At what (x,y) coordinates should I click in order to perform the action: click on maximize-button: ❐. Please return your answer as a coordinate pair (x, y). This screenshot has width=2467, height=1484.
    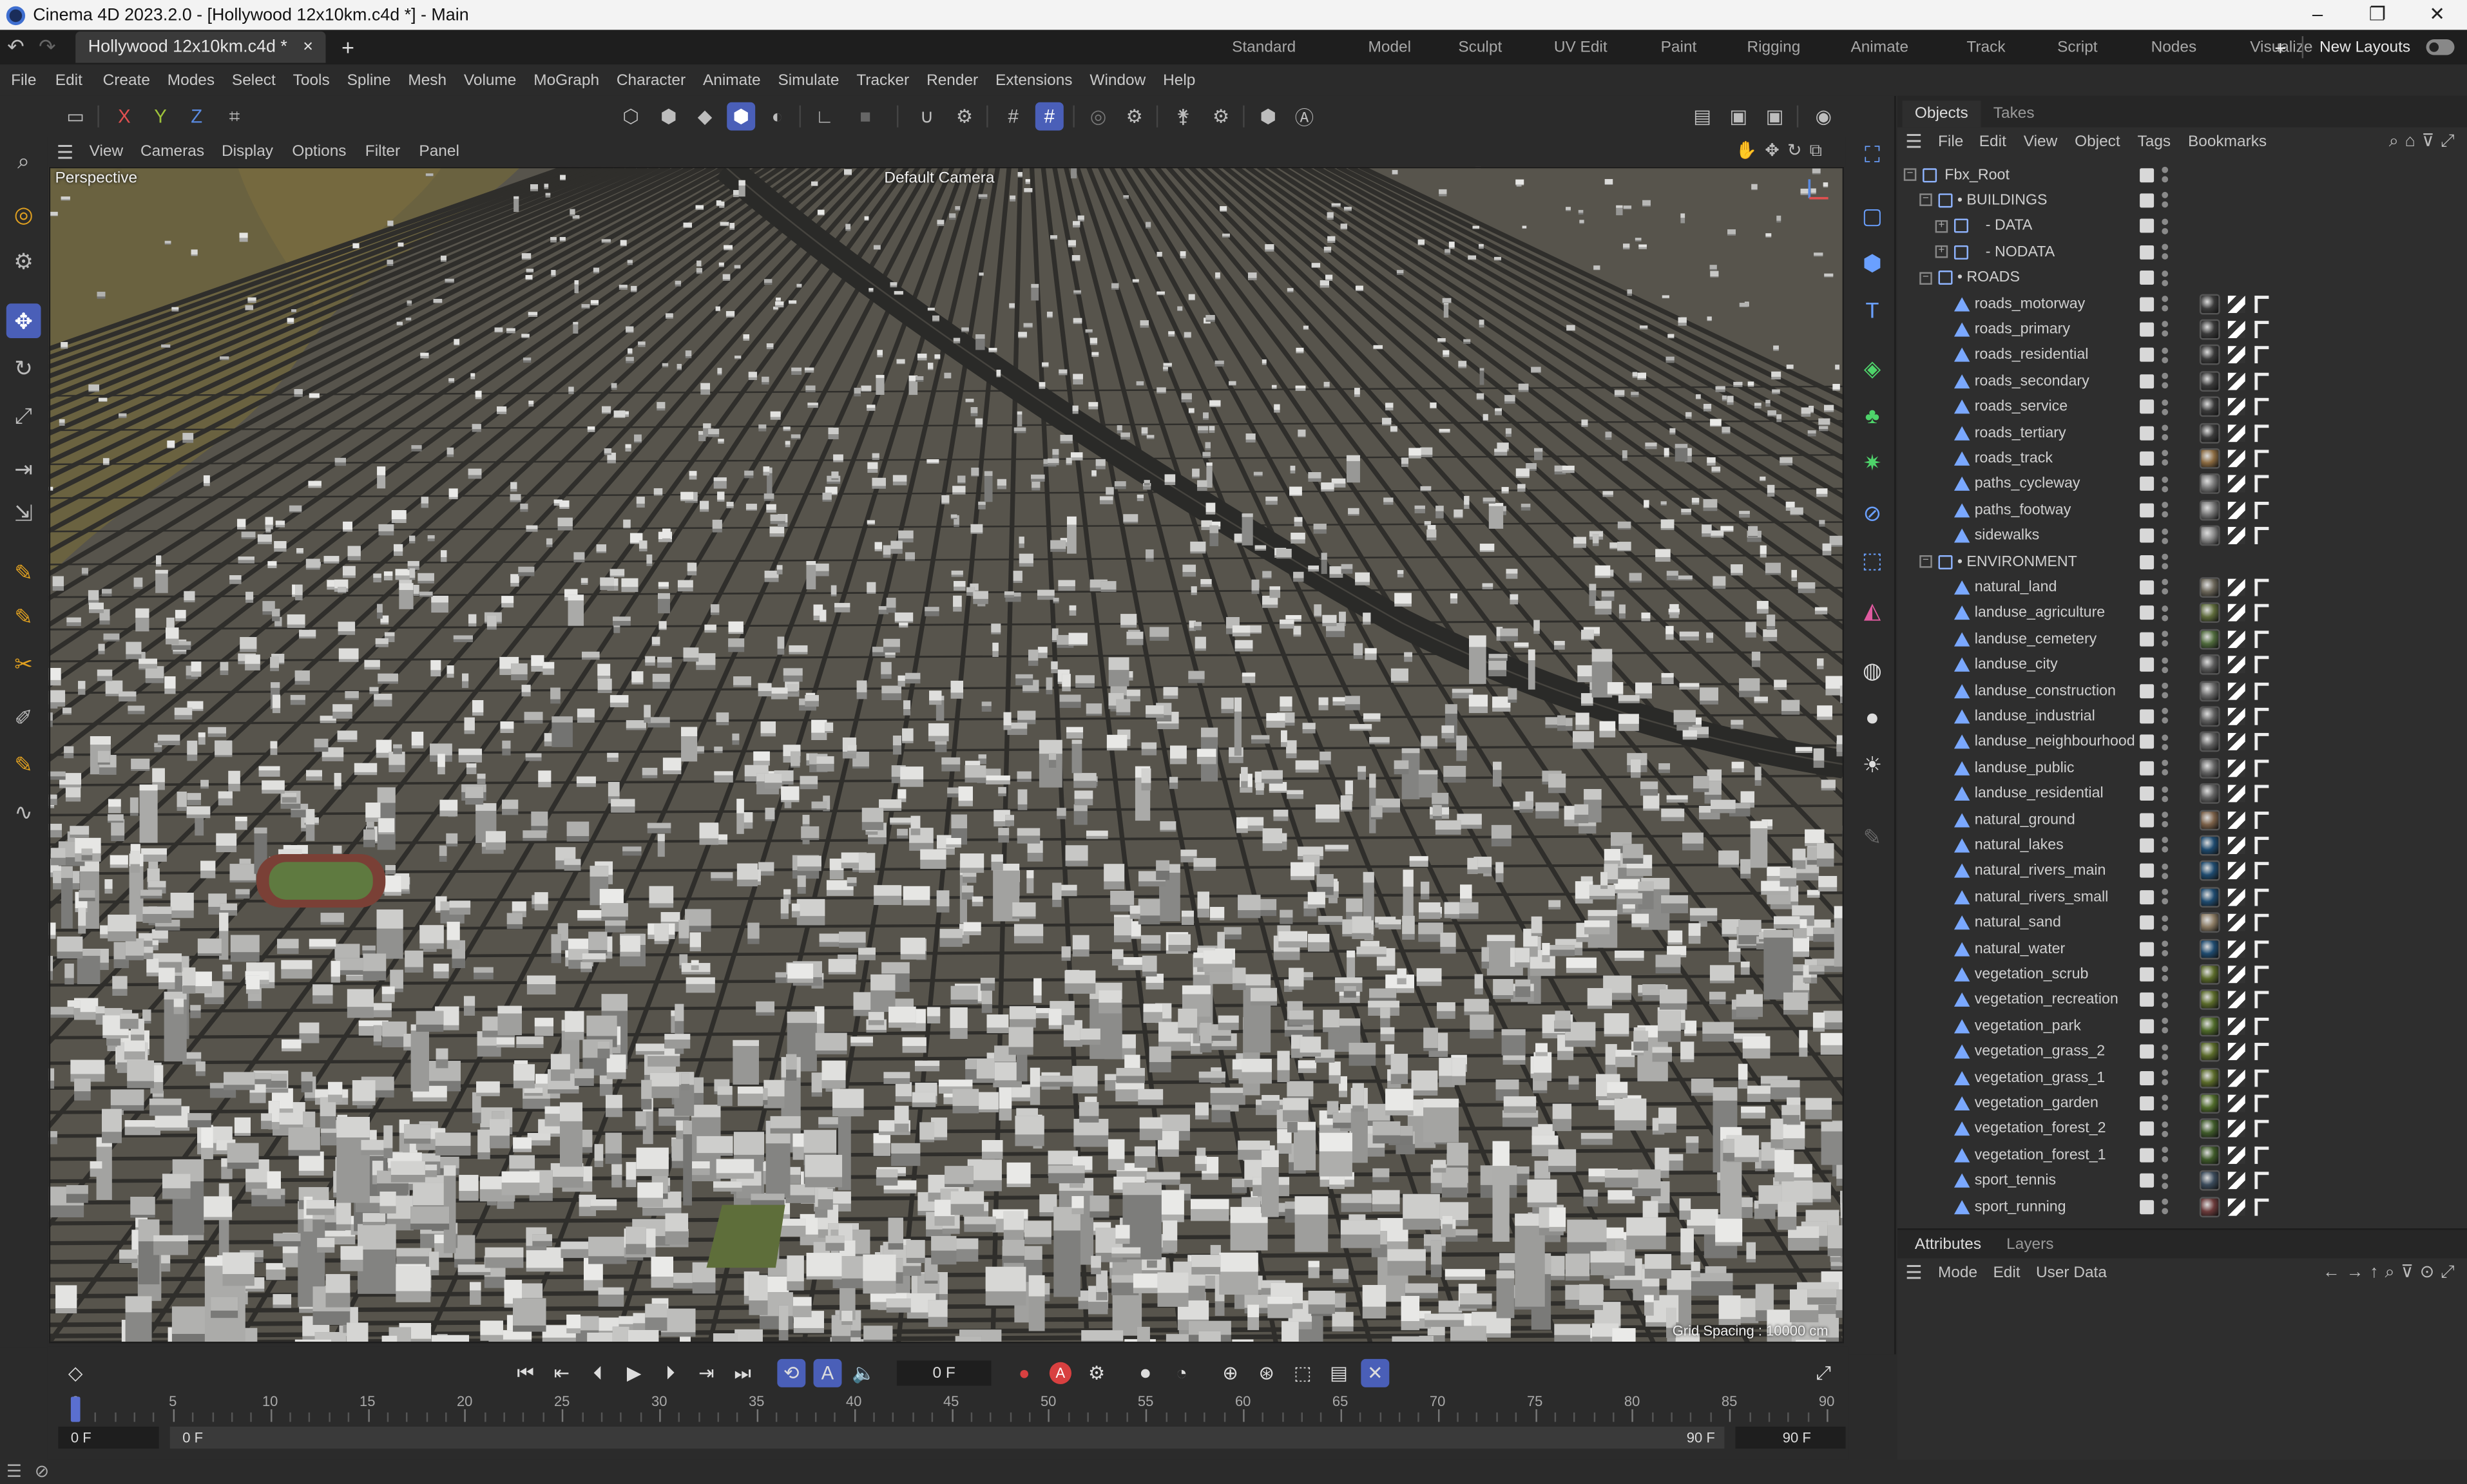
    Looking at the image, I should click on (2377, 15).